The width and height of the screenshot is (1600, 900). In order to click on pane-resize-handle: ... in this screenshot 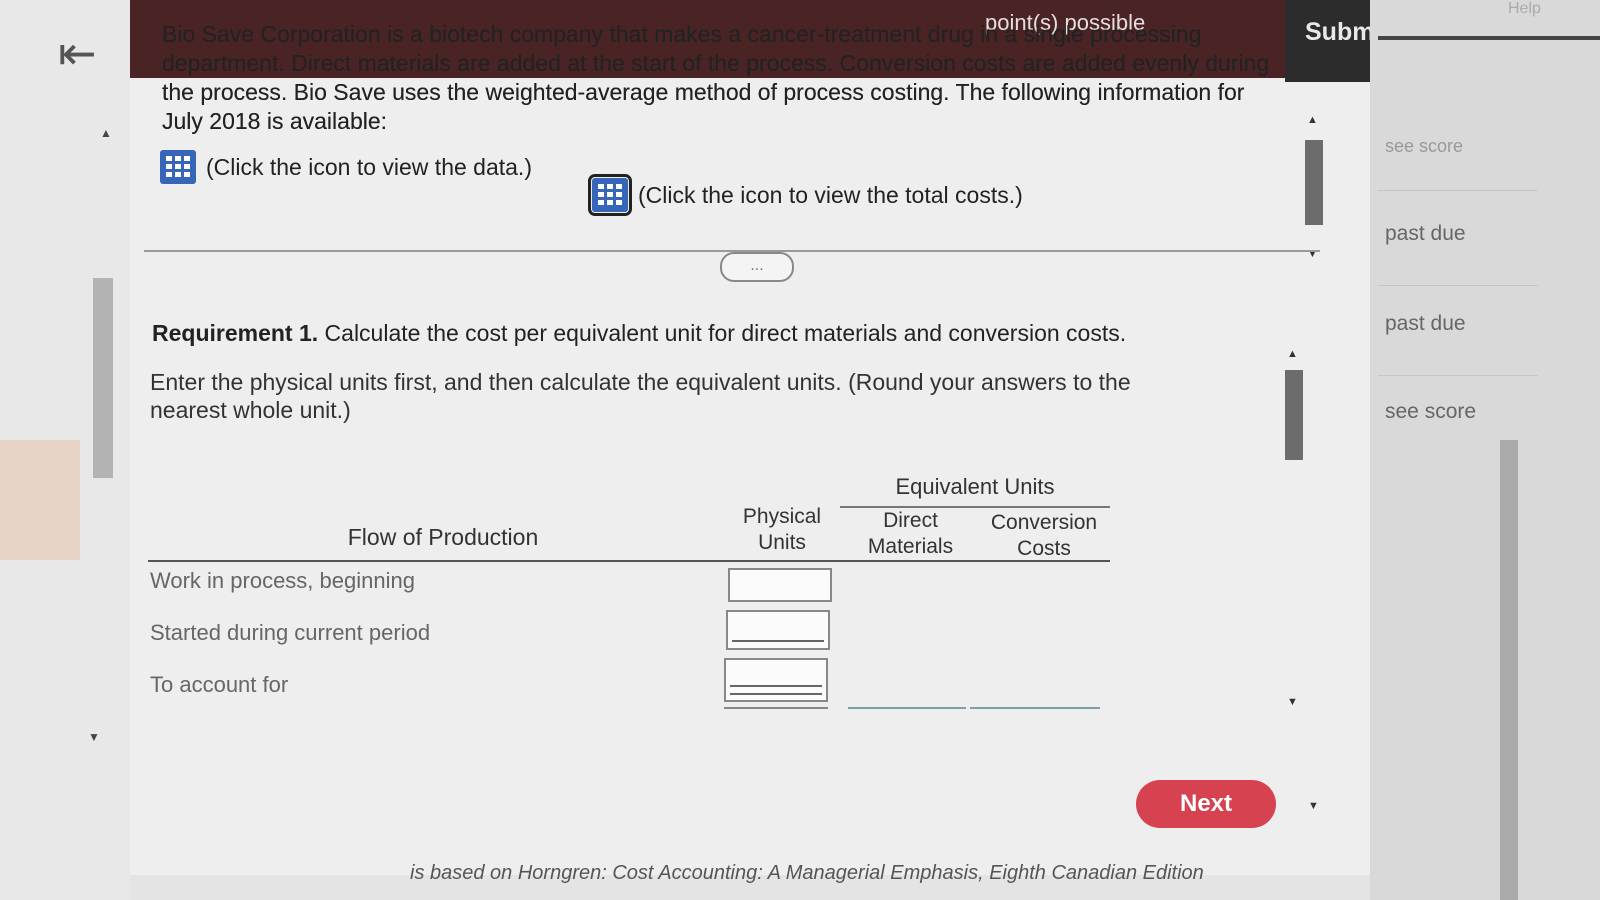, I will do `click(757, 267)`.